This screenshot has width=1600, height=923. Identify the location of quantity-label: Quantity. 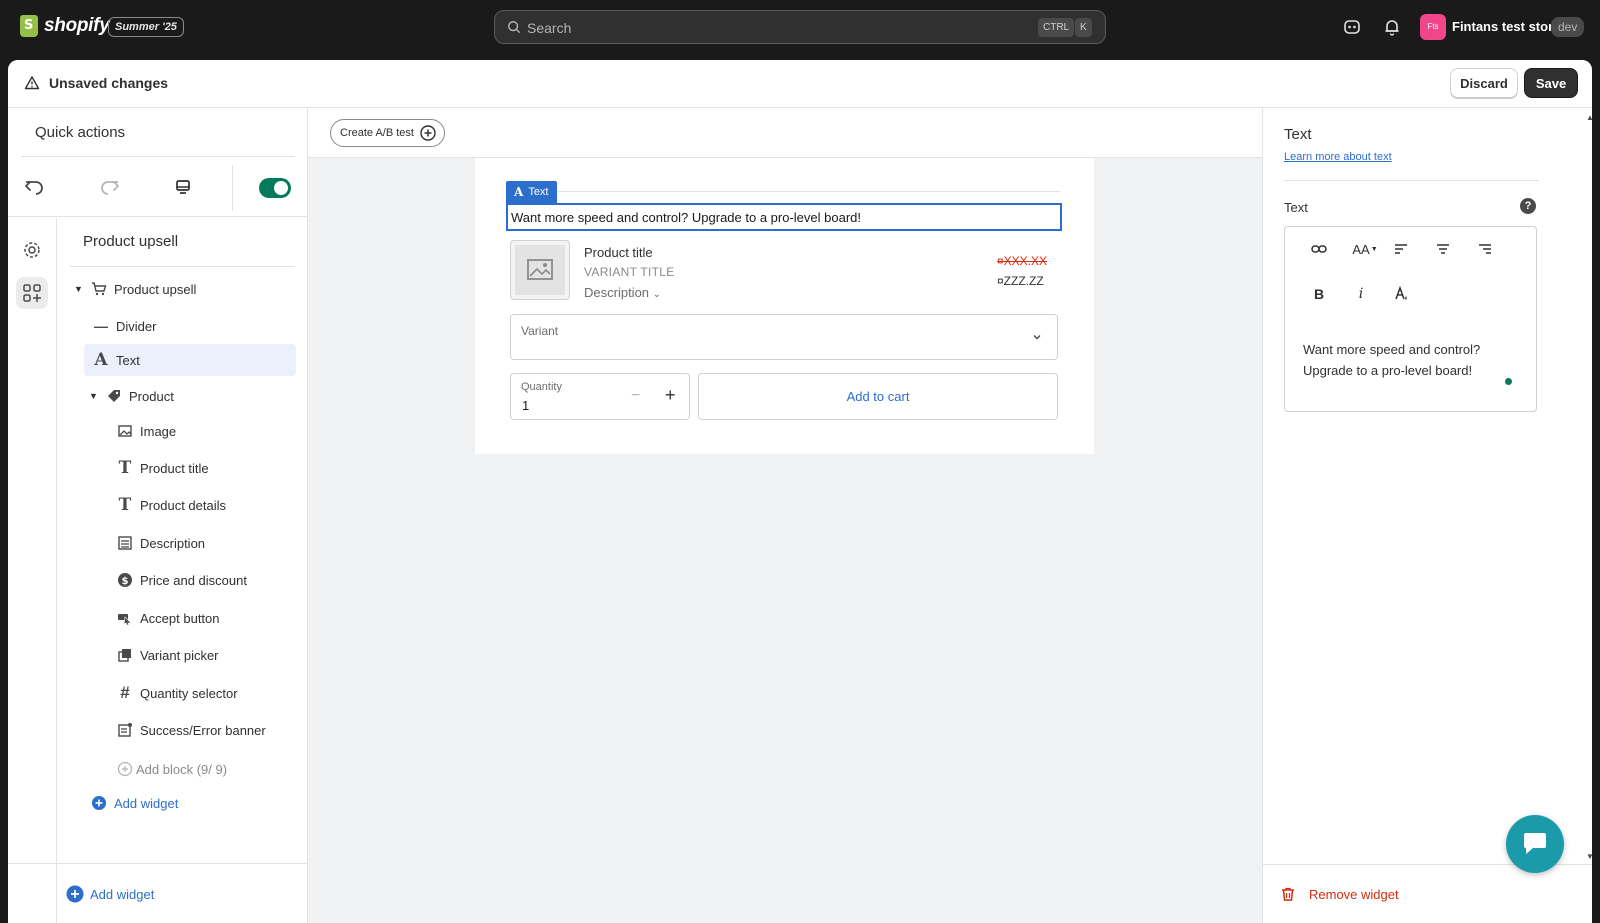
(541, 387).